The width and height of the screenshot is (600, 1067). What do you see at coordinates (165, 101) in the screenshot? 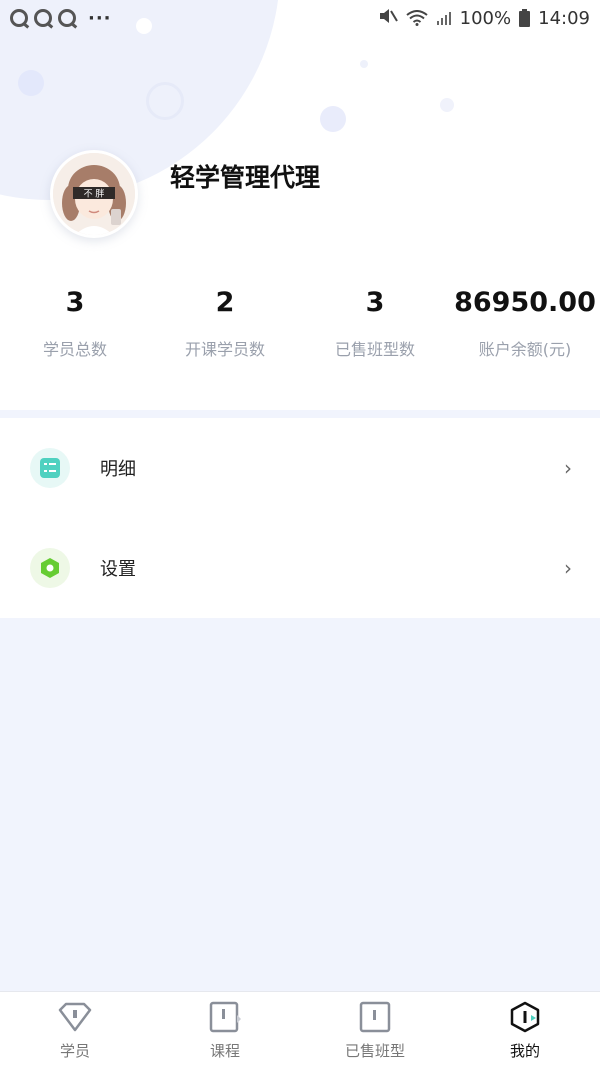
I see `decorative-ring` at bounding box center [165, 101].